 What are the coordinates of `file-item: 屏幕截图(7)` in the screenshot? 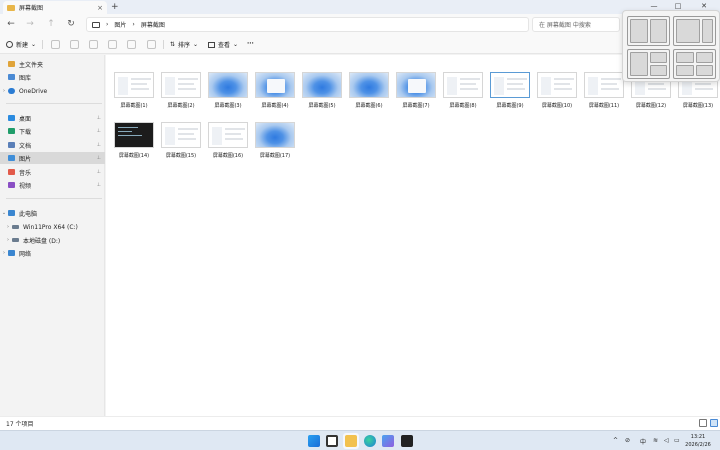 It's located at (416, 94).